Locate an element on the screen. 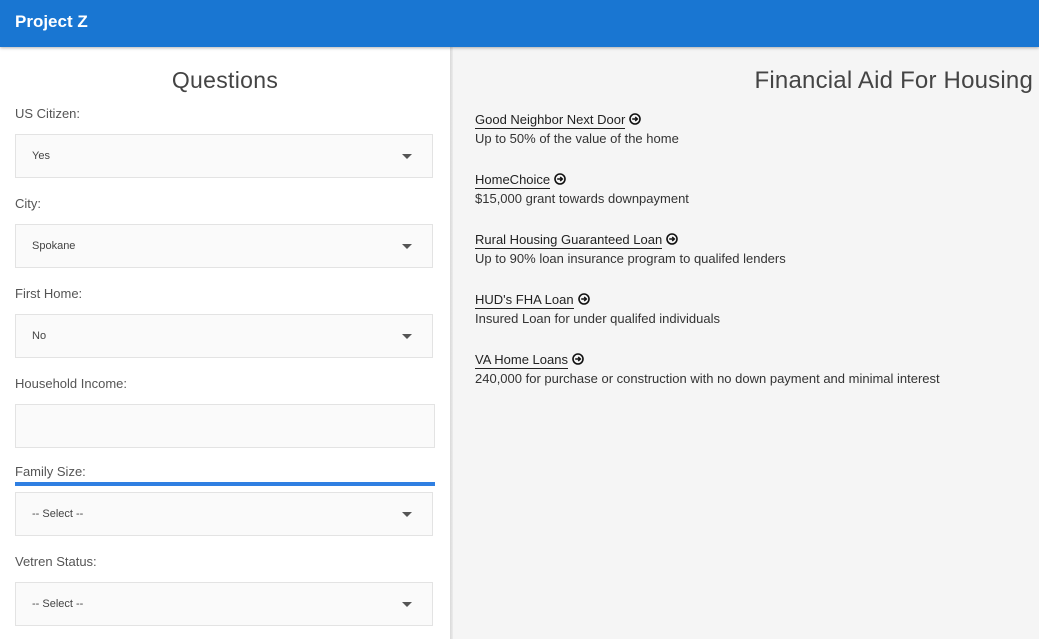  app-header: Project Z is located at coordinates (519, 23).